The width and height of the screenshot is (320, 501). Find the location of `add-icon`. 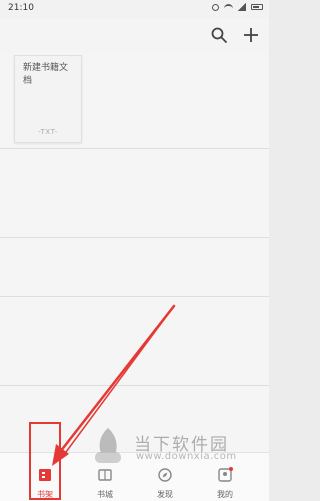

add-icon is located at coordinates (251, 35).